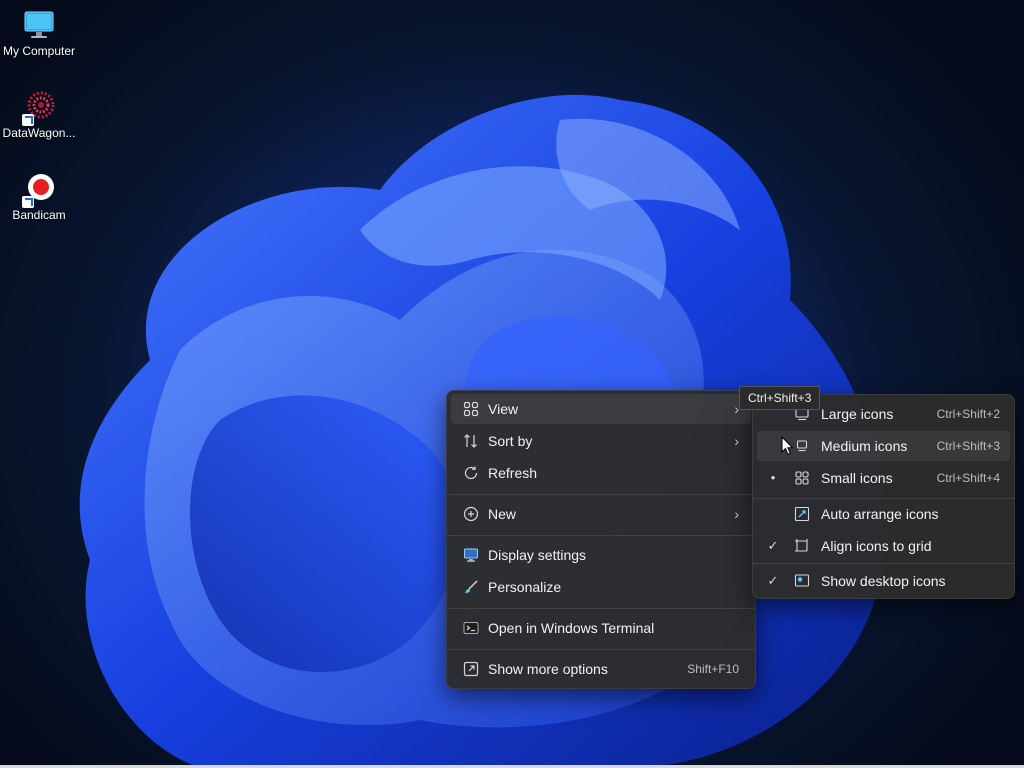 The image size is (1024, 768). Describe the element at coordinates (503, 409) in the screenshot. I see `menu-item-label: View` at that location.